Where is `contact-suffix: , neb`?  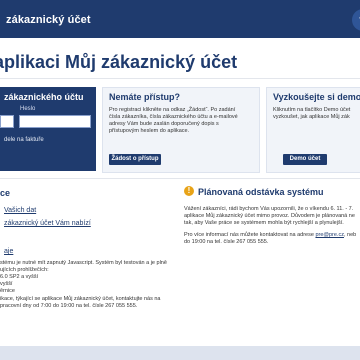
contact-suffix: , neb is located at coordinates (350, 235).